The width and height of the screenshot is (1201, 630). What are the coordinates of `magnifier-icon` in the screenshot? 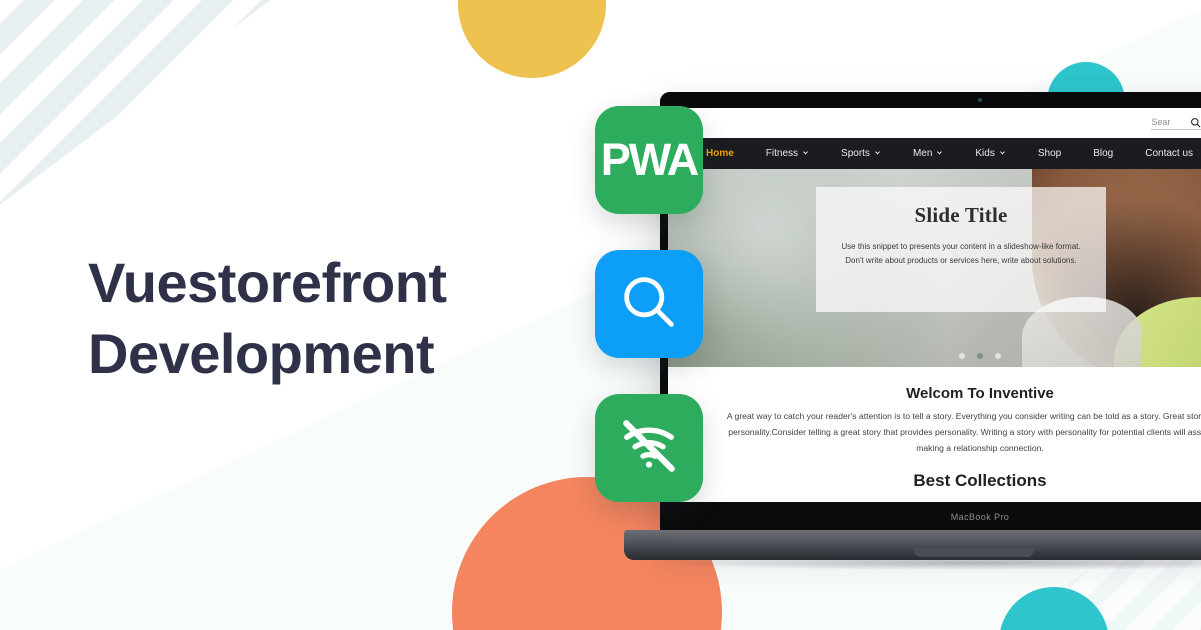 It's located at (1195, 122).